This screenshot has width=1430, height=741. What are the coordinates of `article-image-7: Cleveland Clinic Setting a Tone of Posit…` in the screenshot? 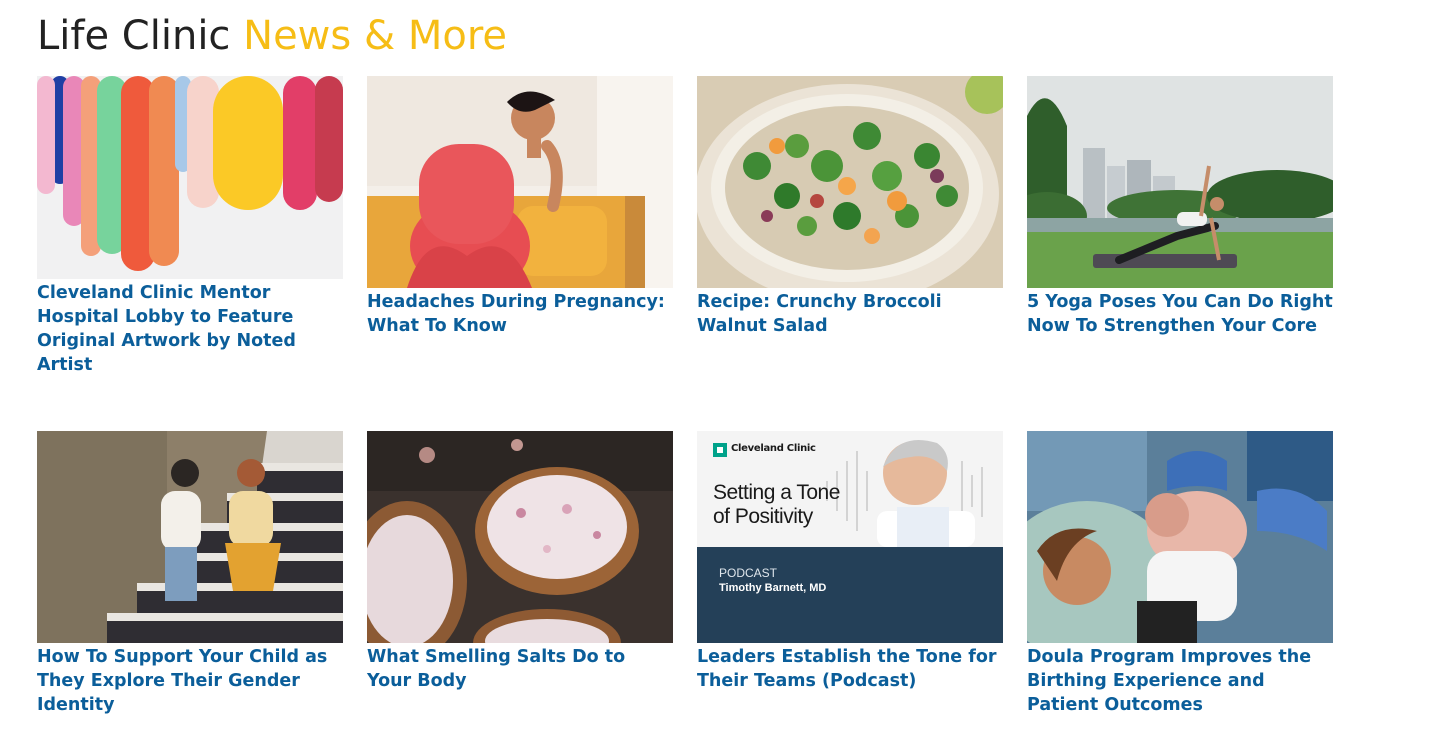 It's located at (850, 537).